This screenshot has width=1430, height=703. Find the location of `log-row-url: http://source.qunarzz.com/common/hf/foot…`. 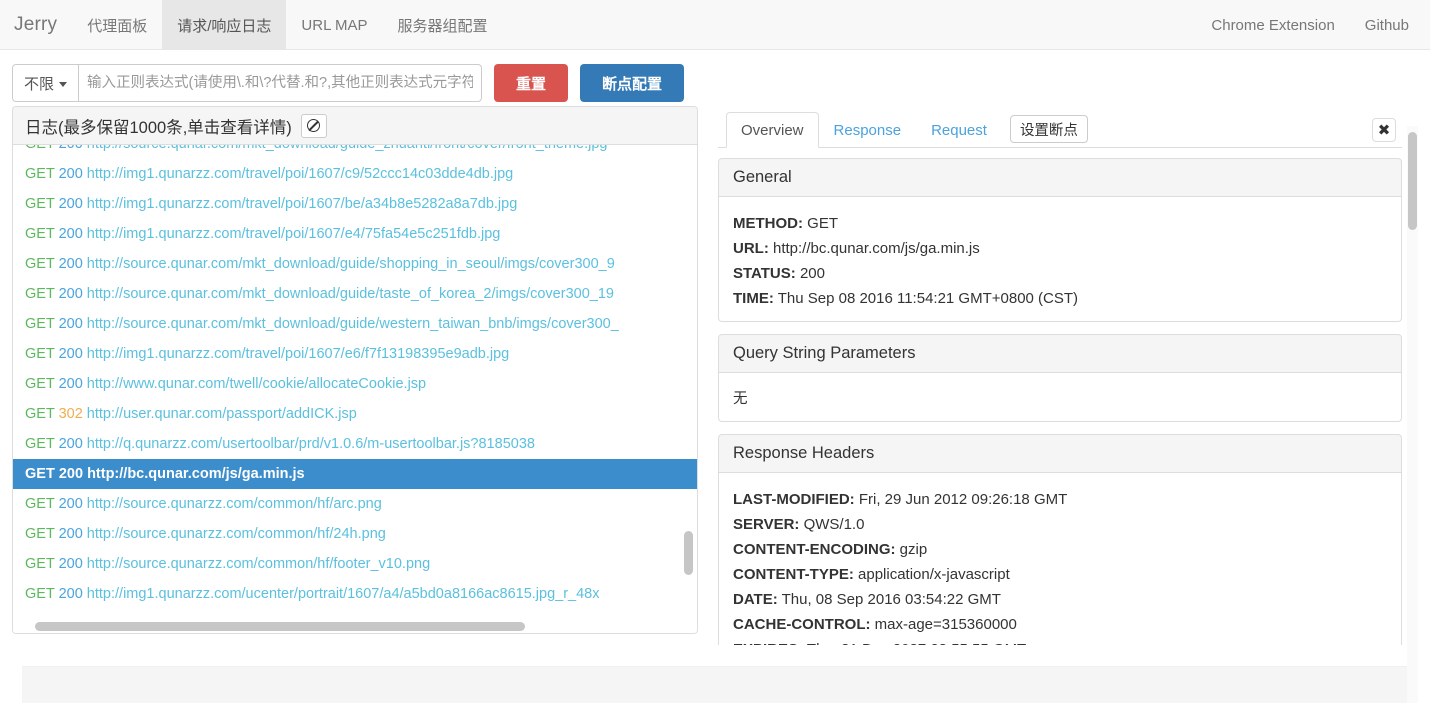

log-row-url: http://source.qunarzz.com/common/hf/foot… is located at coordinates (258, 564).